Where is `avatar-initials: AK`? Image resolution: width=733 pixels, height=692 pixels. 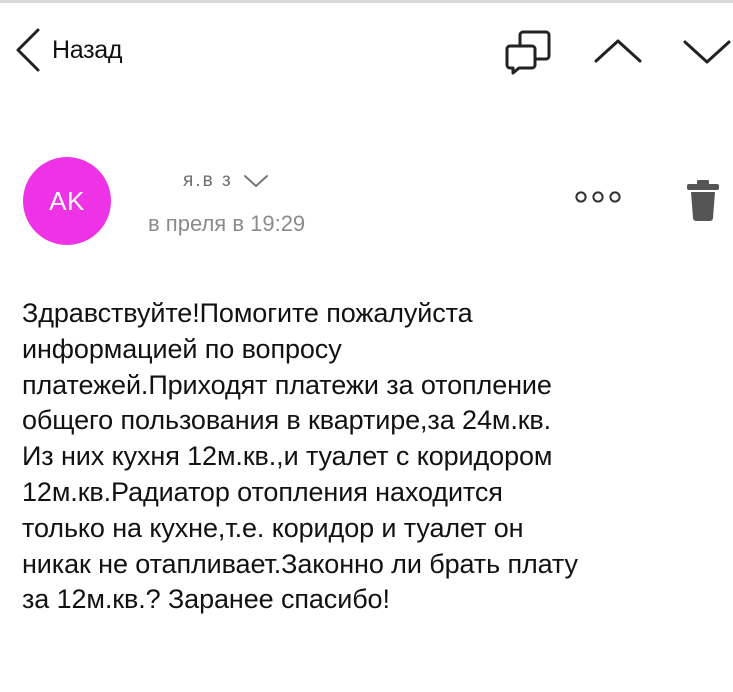
avatar-initials: AK is located at coordinates (67, 200).